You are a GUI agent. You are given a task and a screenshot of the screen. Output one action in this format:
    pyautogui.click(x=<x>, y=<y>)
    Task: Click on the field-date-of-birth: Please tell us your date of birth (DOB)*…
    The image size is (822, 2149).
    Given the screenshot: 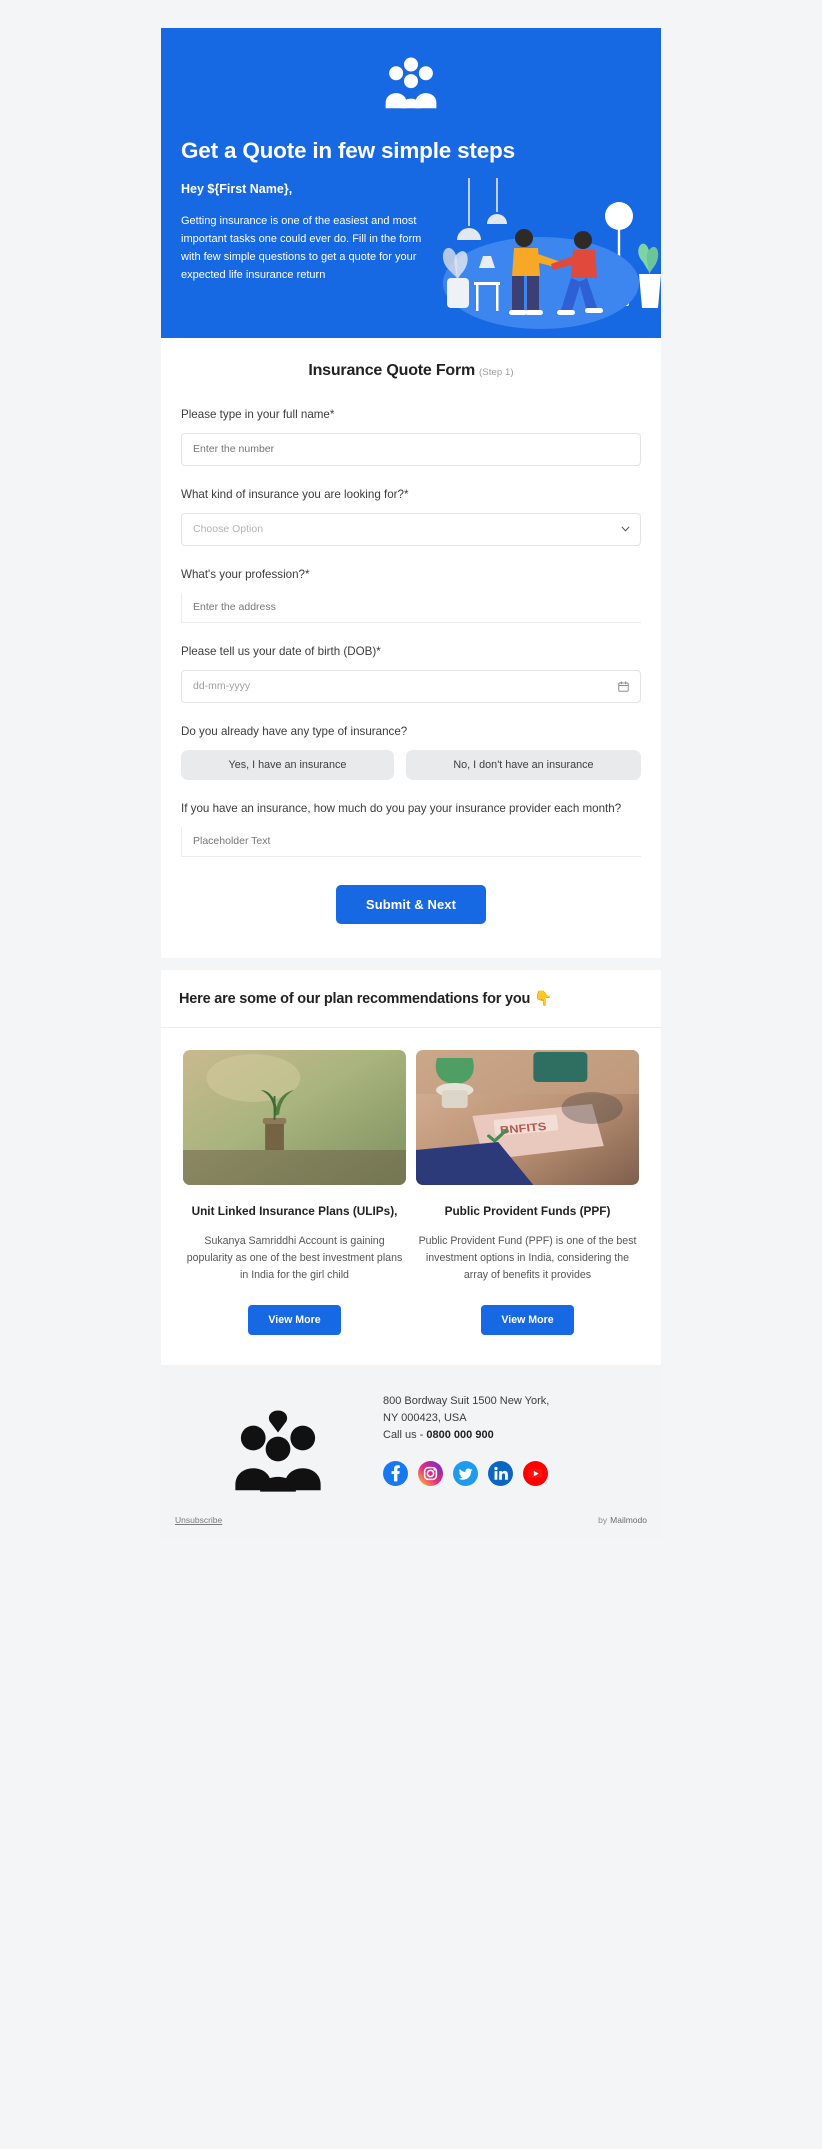 What is the action you would take?
    pyautogui.click(x=411, y=673)
    